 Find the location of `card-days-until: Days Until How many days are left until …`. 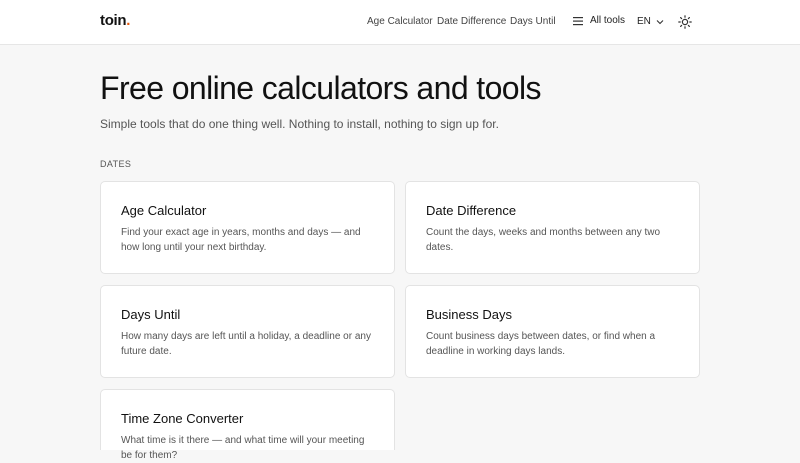

card-days-until: Days Until How many days are left until … is located at coordinates (247, 331).